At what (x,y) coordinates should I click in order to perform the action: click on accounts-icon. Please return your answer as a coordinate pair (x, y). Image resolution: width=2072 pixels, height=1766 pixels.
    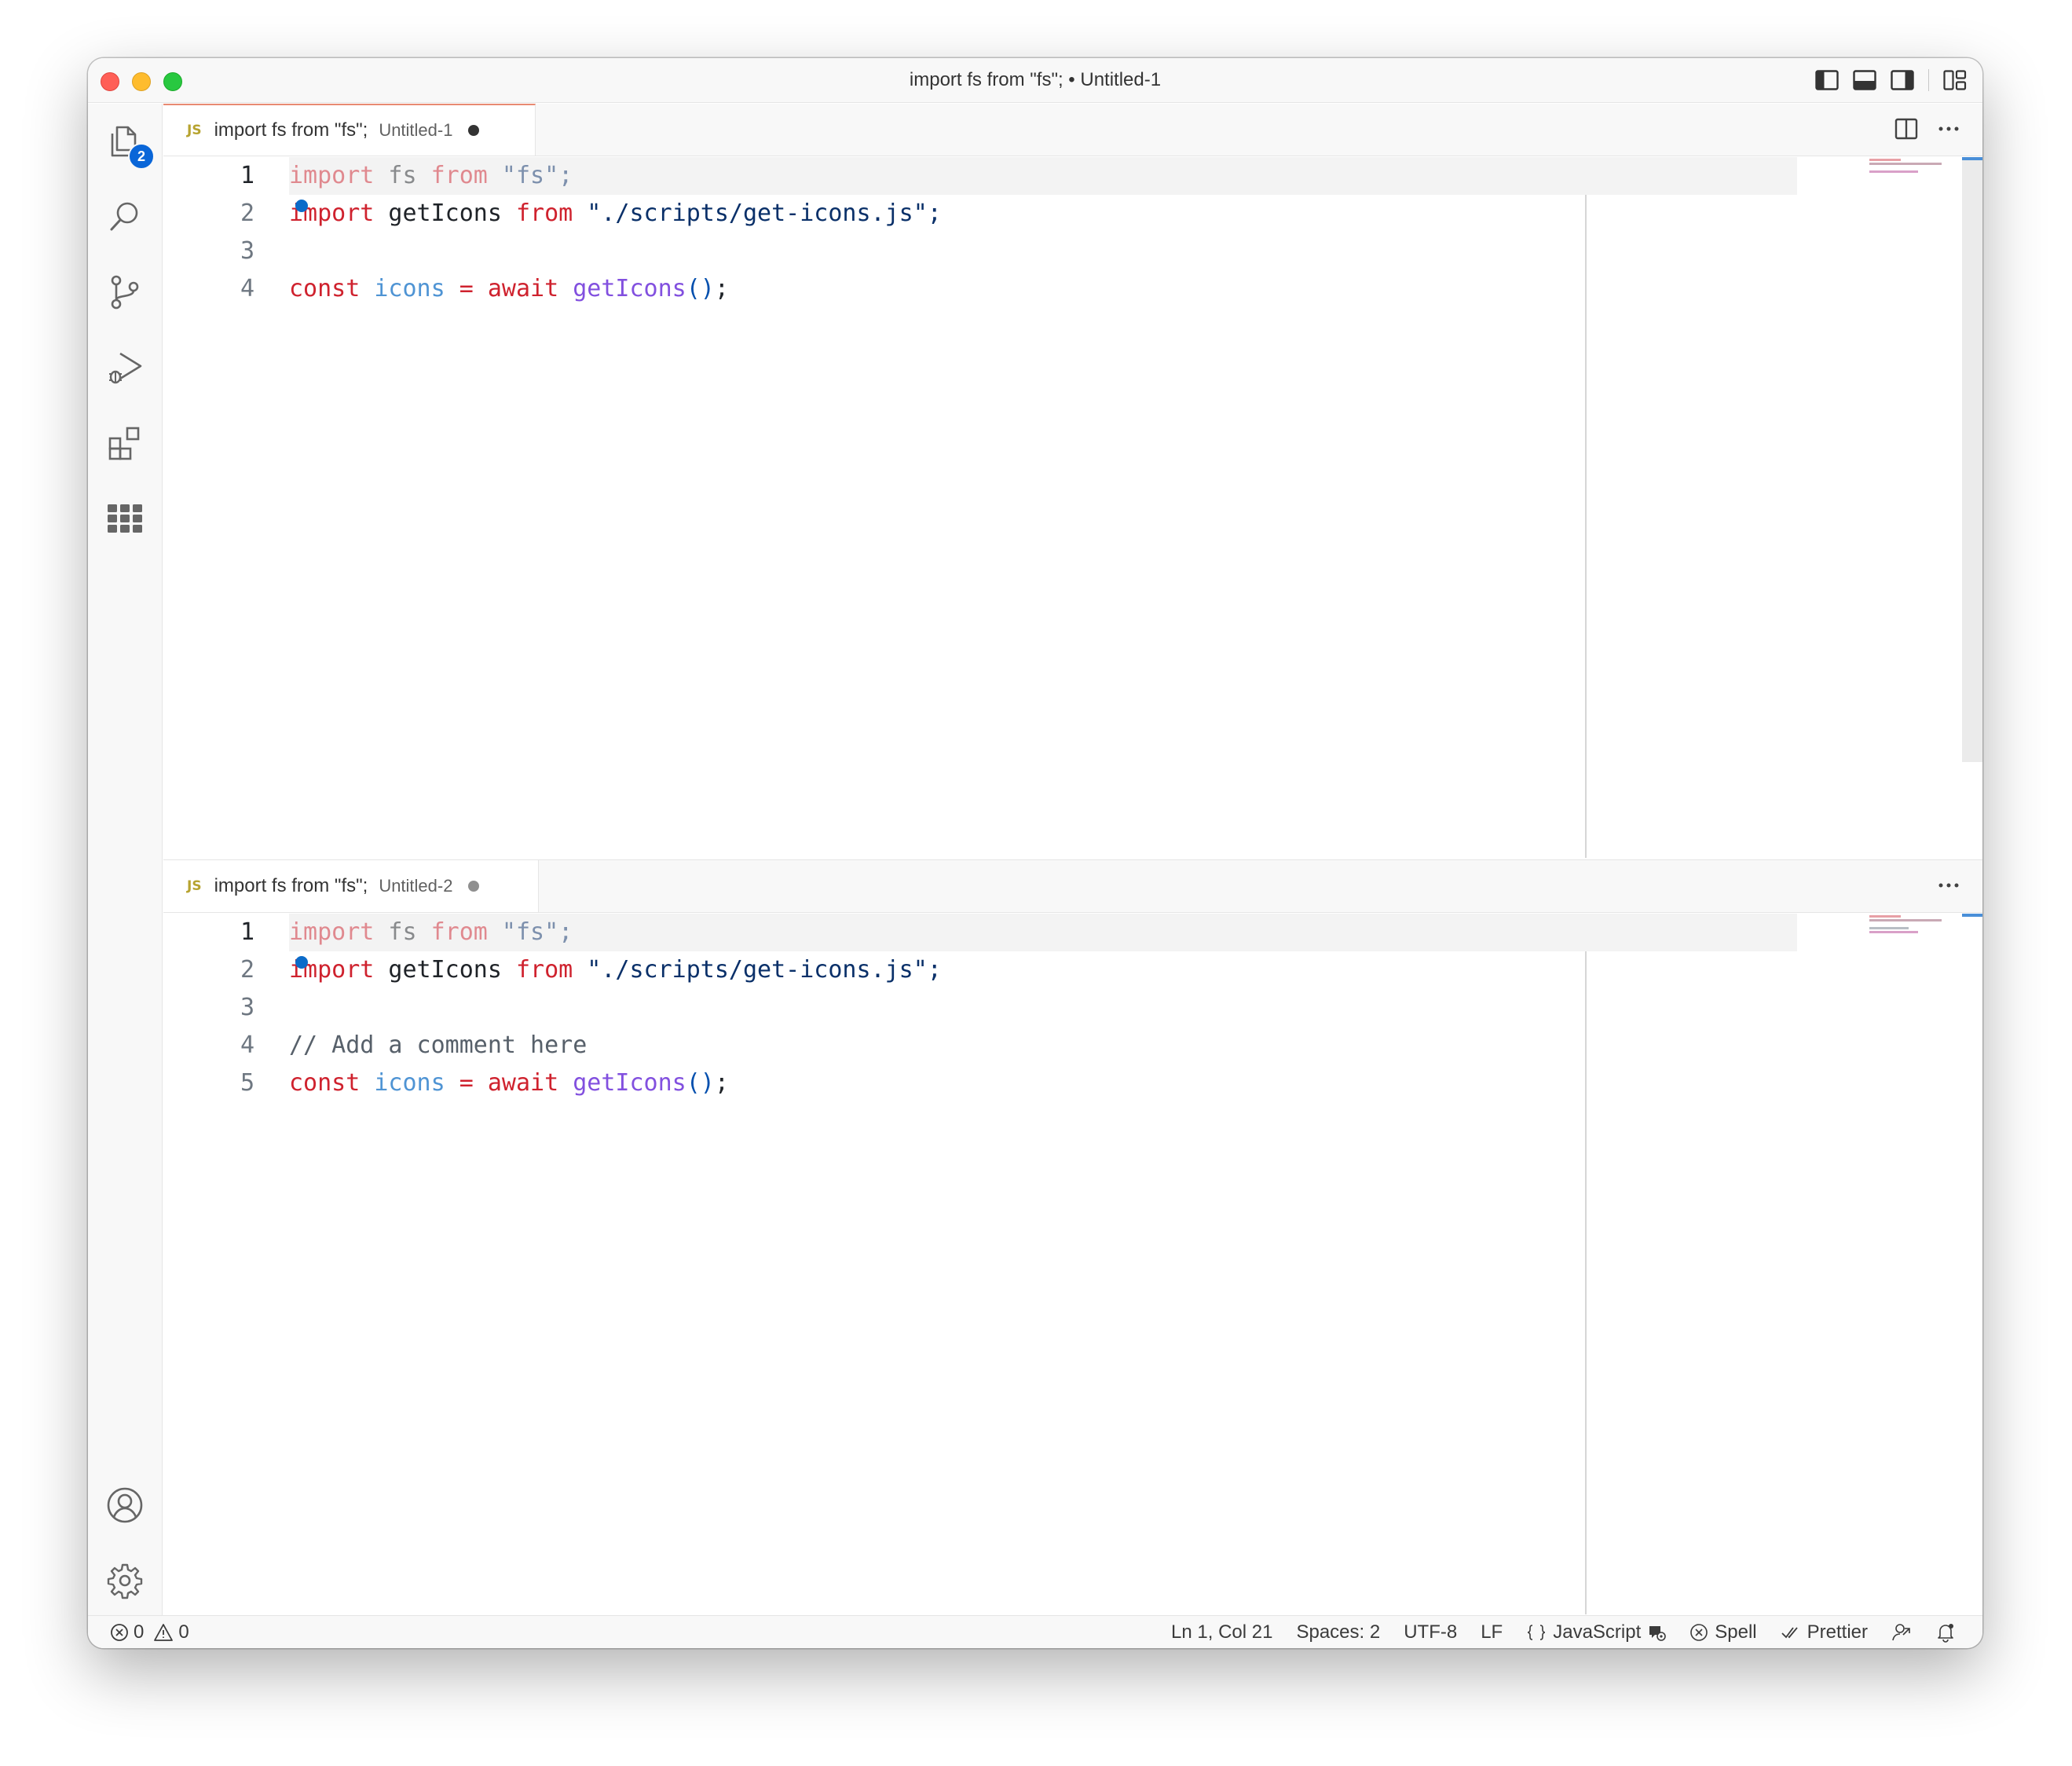
    Looking at the image, I should click on (125, 1505).